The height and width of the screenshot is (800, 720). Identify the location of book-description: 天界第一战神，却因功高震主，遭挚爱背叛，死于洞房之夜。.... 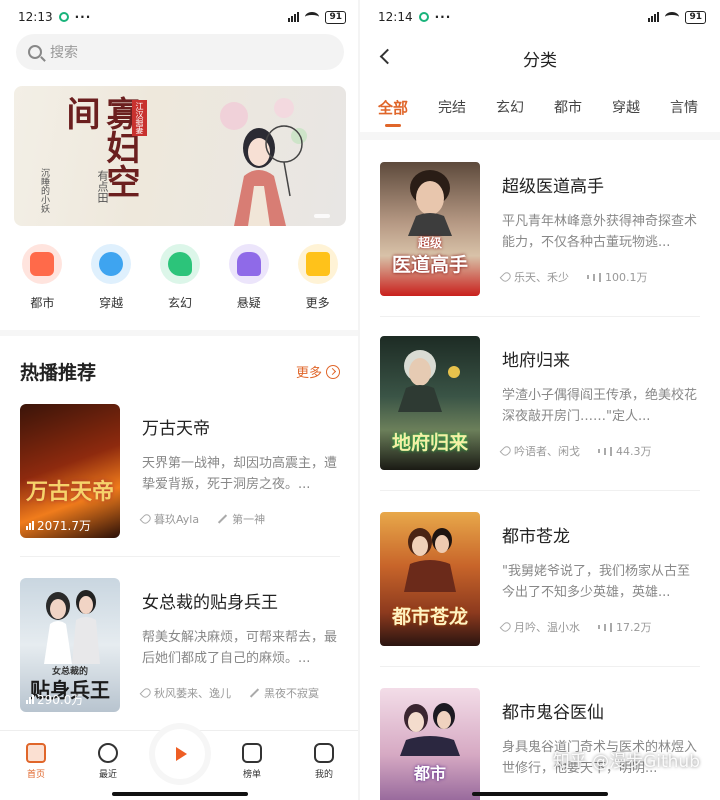
(240, 474).